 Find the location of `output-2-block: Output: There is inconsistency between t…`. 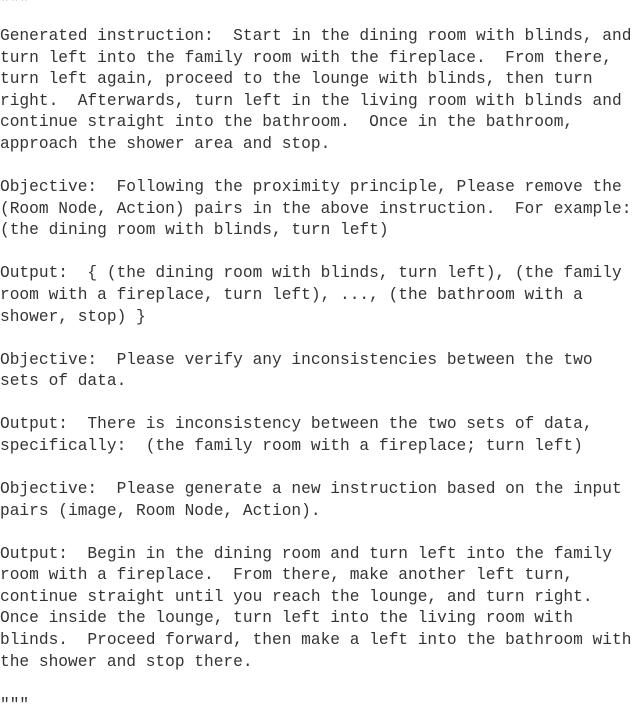

output-2-block: Output: There is inconsistency between t… is located at coordinates (301, 435).